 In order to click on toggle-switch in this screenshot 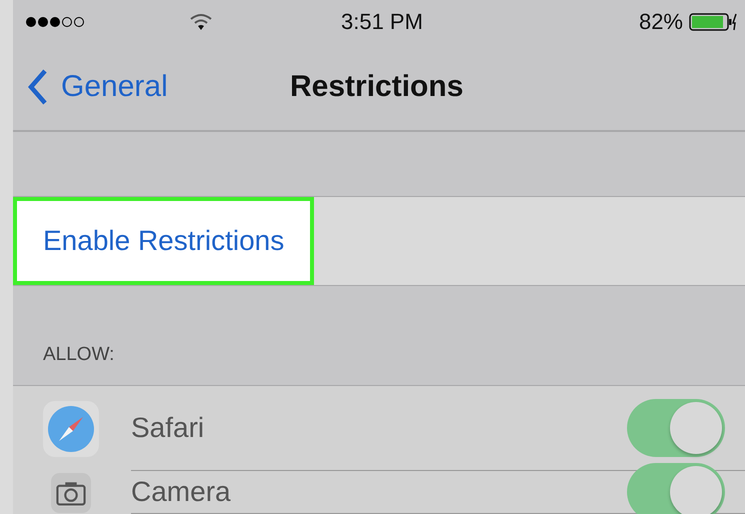, I will do `click(676, 488)`.